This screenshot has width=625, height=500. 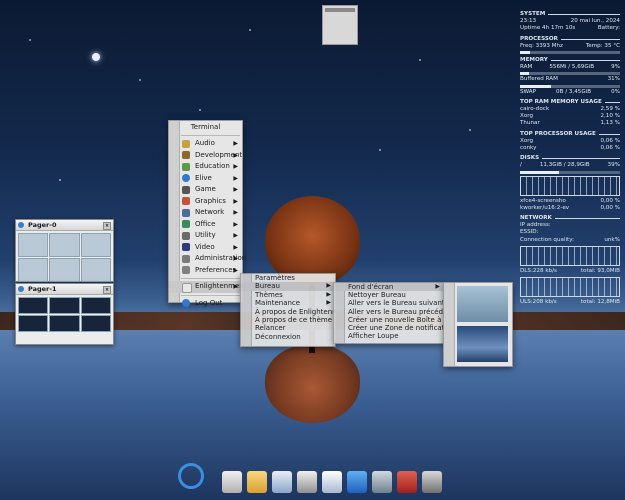 I want to click on menu-item-logout: Déconnexion, so click(x=288, y=337).